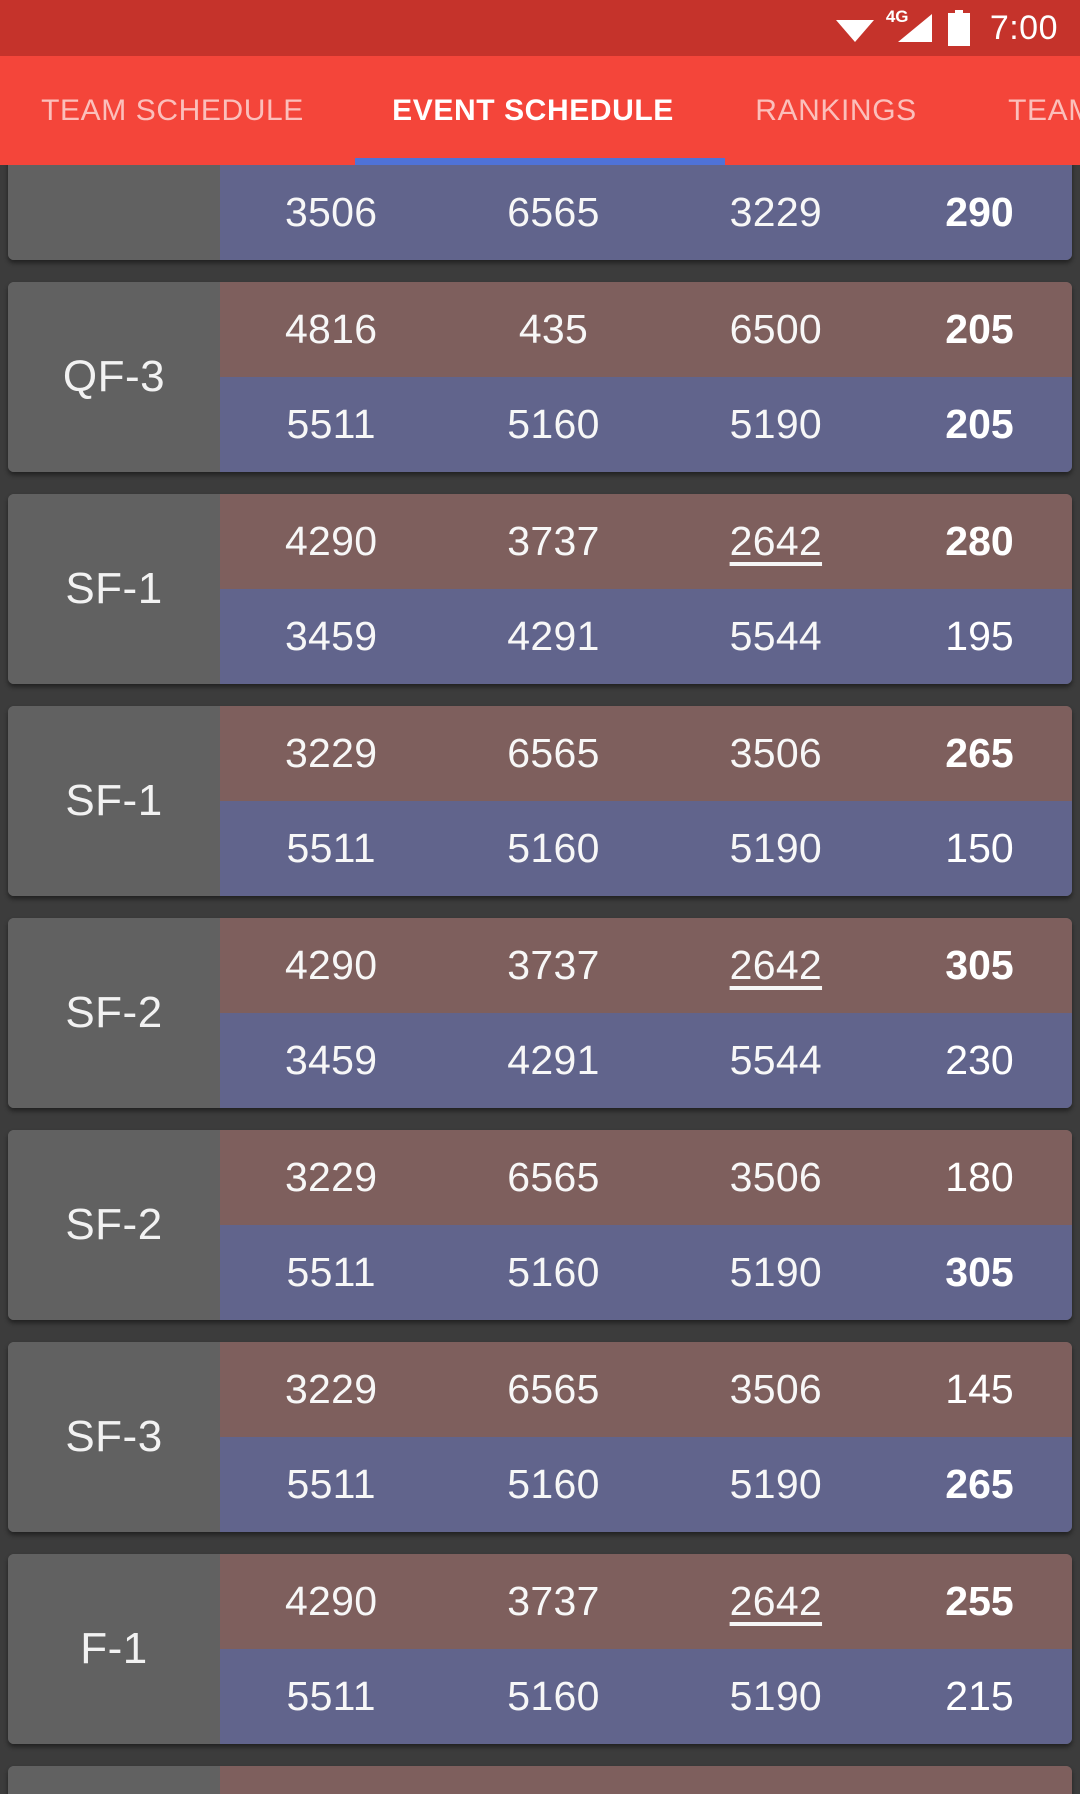  I want to click on alliance-group: 3229 6565 3506 145 5511 5160 5190 265, so click(646, 1437).